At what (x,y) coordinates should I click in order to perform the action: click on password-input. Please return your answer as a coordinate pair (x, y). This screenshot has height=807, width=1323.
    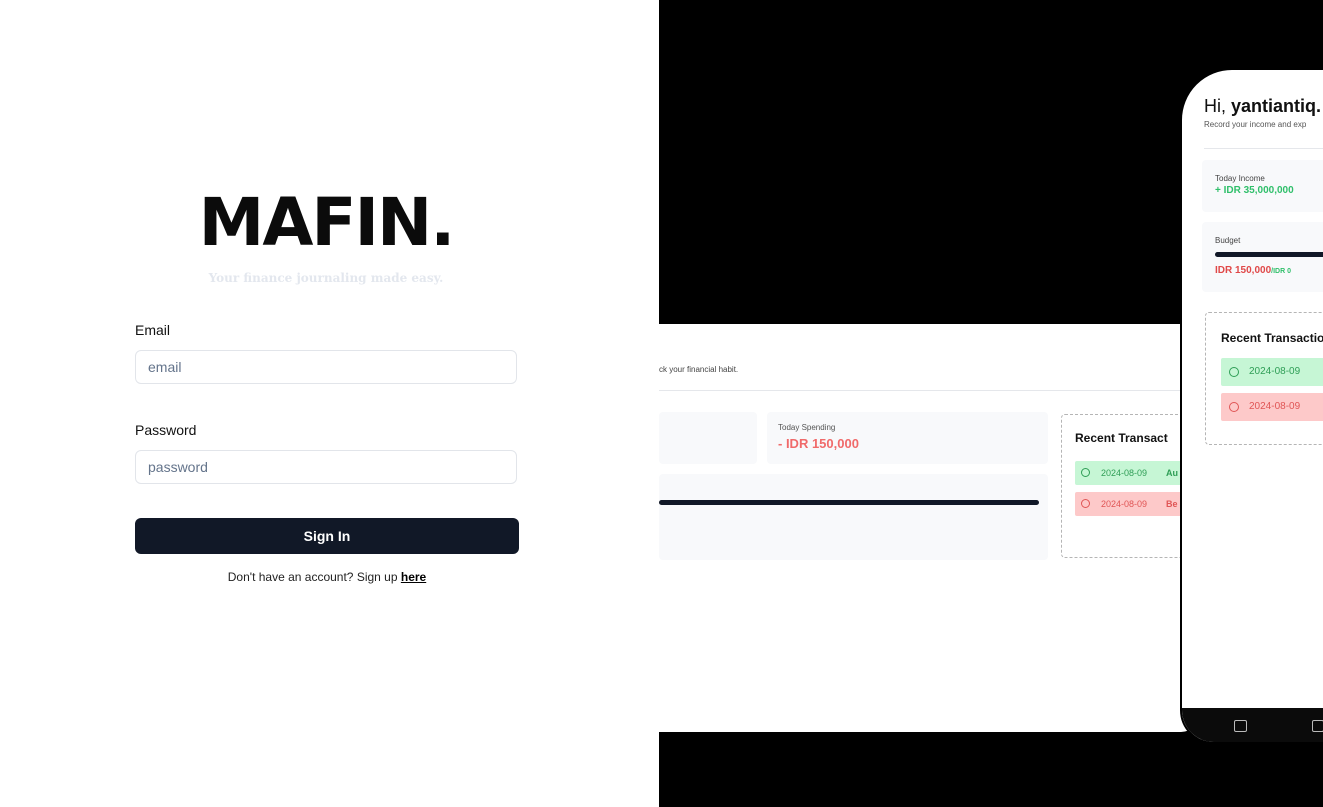
    Looking at the image, I should click on (326, 467).